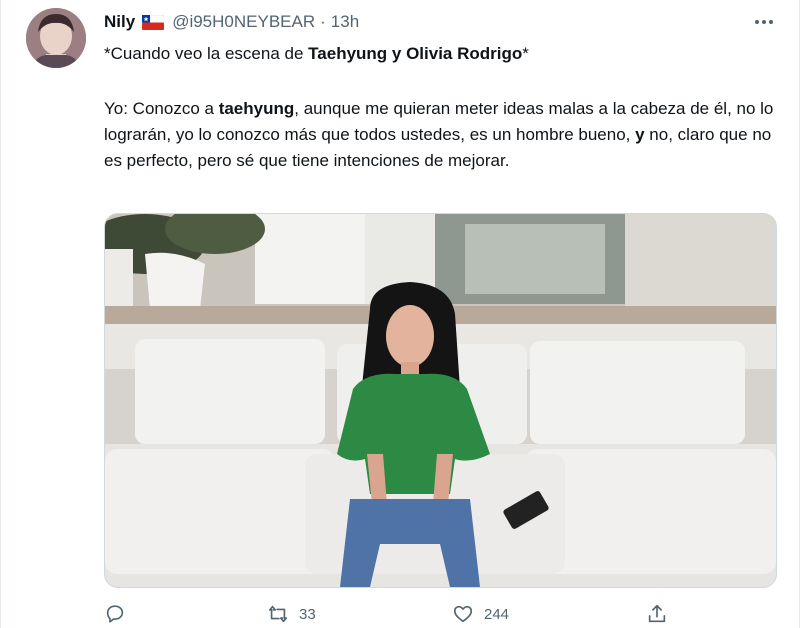 The image size is (800, 628). I want to click on retweet-button: 33, so click(291, 614).